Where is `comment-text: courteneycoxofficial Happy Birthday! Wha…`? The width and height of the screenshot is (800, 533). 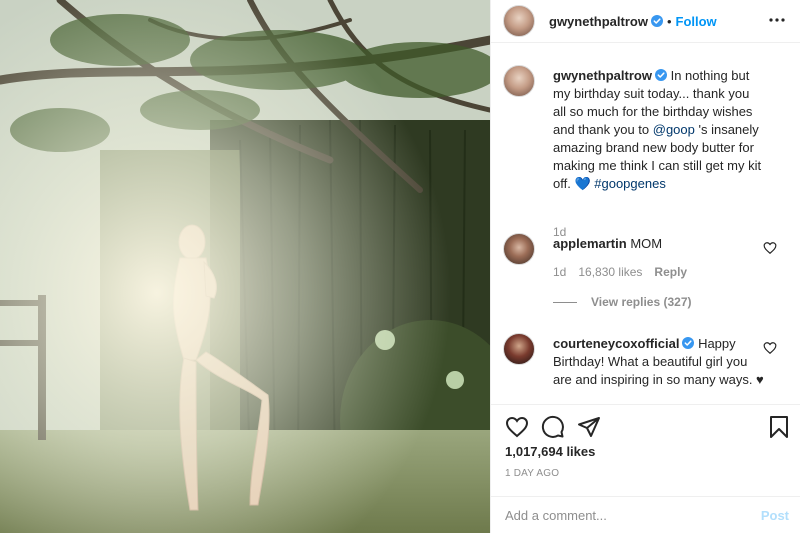 comment-text: courteneycoxofficial Happy Birthday! Wha… is located at coordinates (659, 362).